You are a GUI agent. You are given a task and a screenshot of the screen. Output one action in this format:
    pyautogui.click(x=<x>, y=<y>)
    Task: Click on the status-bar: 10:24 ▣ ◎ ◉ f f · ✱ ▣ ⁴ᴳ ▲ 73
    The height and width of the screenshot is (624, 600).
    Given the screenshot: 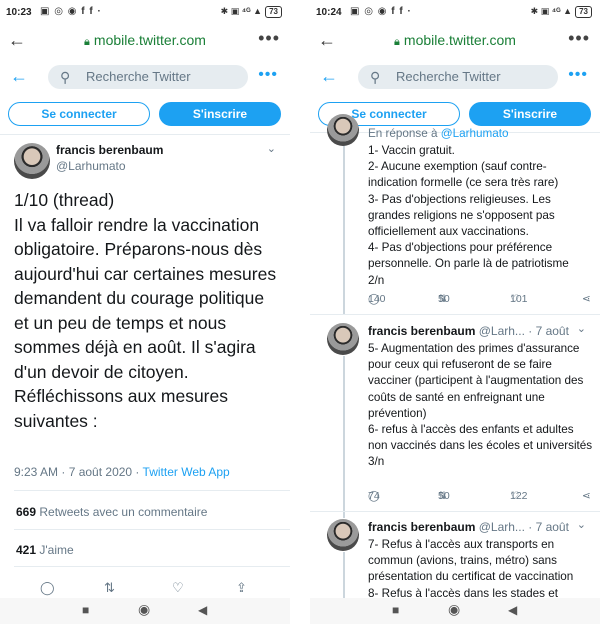 What is the action you would take?
    pyautogui.click(x=455, y=13)
    